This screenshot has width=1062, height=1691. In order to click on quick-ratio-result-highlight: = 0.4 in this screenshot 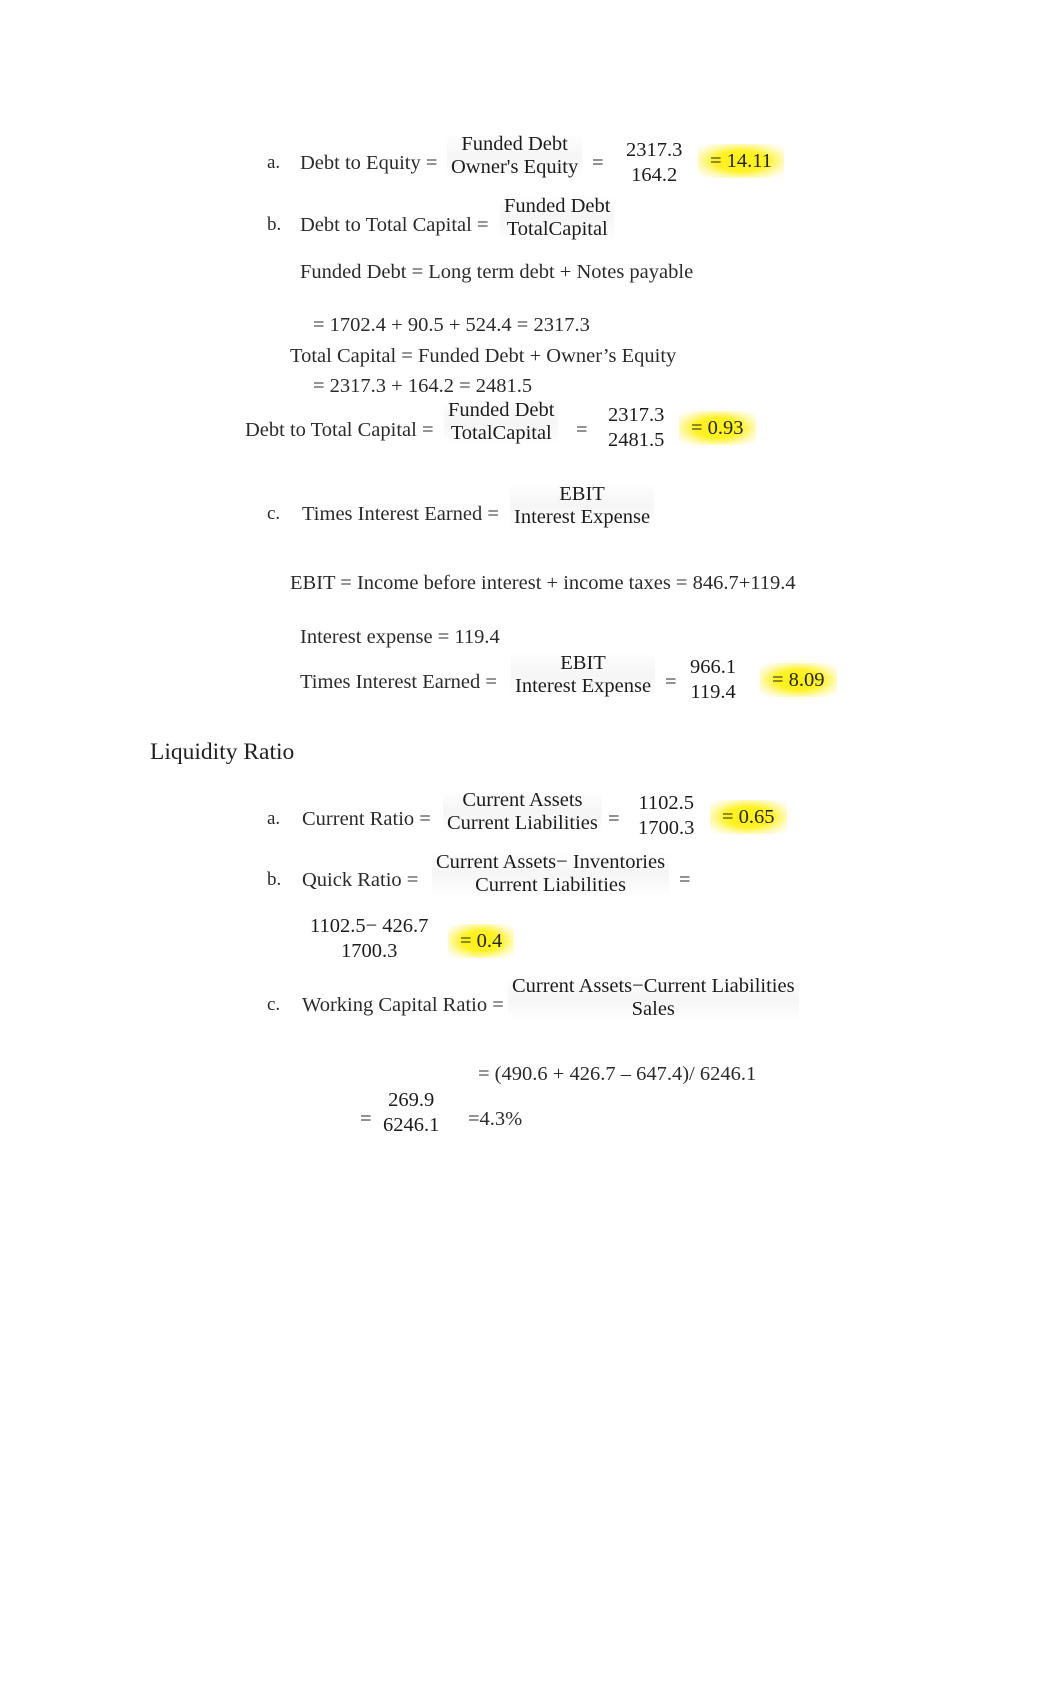, I will do `click(481, 941)`.